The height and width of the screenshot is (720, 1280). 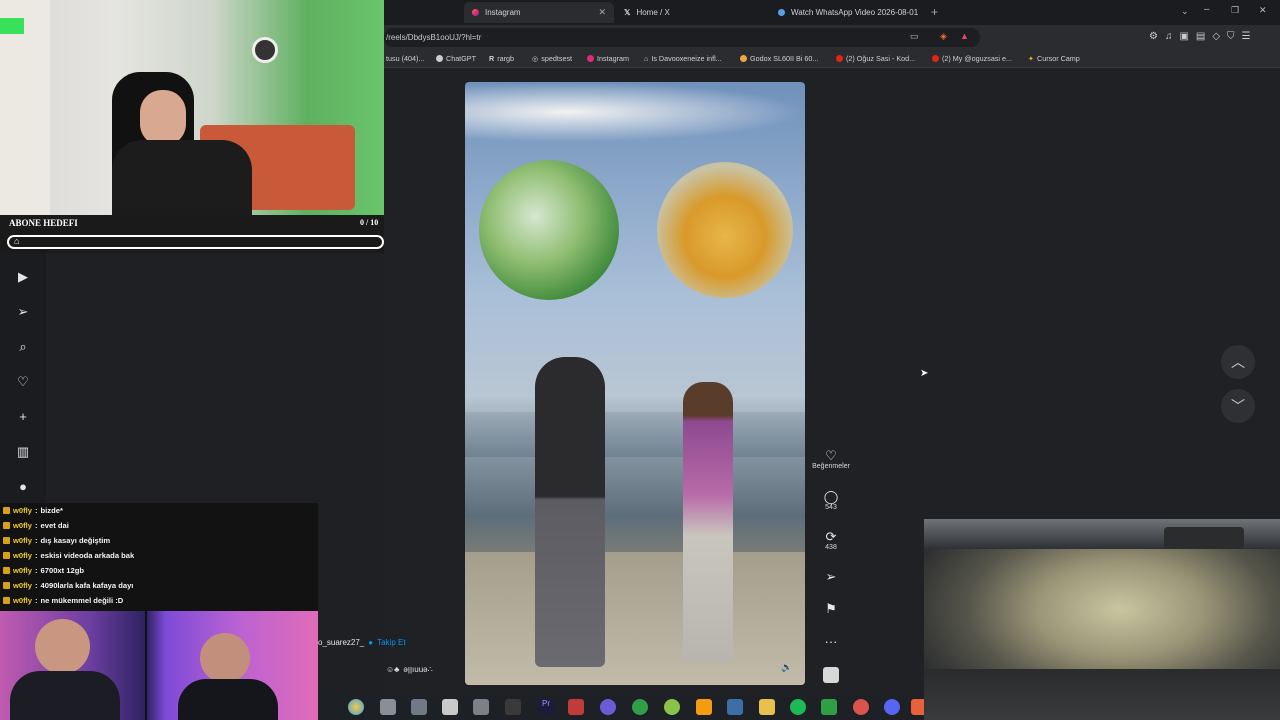 I want to click on bookmark-item: ChatGPT, so click(x=456, y=58).